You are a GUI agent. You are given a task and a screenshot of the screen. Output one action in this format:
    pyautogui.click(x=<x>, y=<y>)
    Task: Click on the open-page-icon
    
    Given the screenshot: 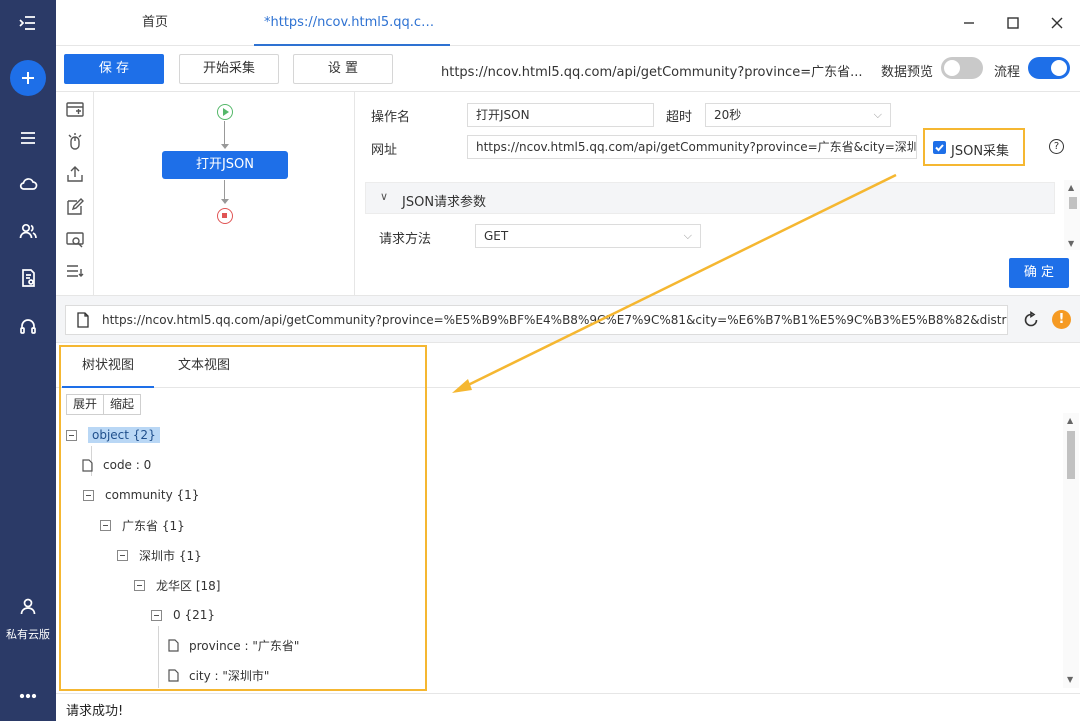 What is the action you would take?
    pyautogui.click(x=75, y=110)
    